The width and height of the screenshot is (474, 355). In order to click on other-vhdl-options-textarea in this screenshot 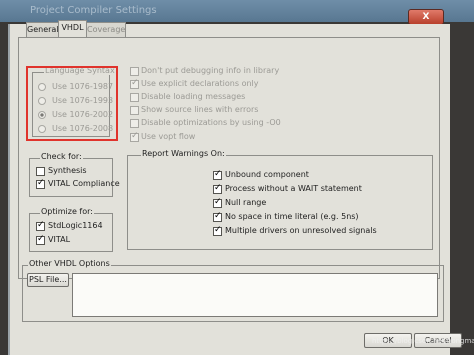, I will do `click(255, 295)`.